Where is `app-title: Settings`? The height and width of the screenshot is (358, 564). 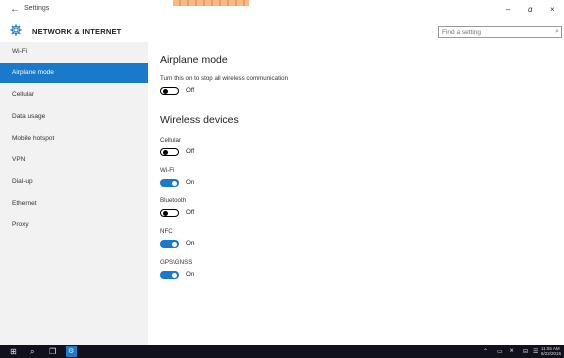 app-title: Settings is located at coordinates (37, 8).